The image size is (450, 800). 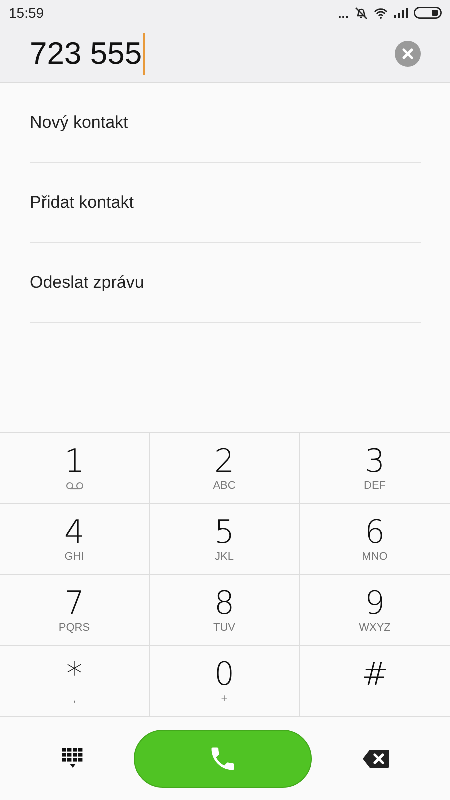 What do you see at coordinates (408, 54) in the screenshot?
I see `clear-button` at bounding box center [408, 54].